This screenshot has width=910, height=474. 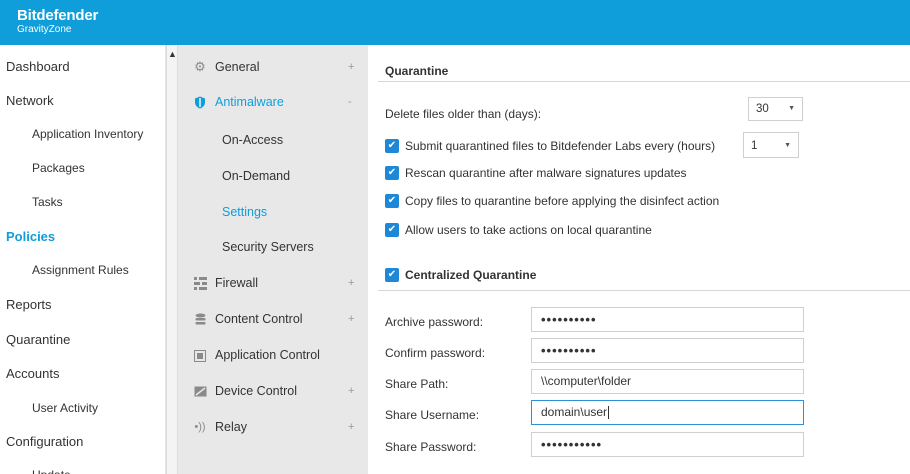 I want to click on share-password-label: Share Password:, so click(x=431, y=447).